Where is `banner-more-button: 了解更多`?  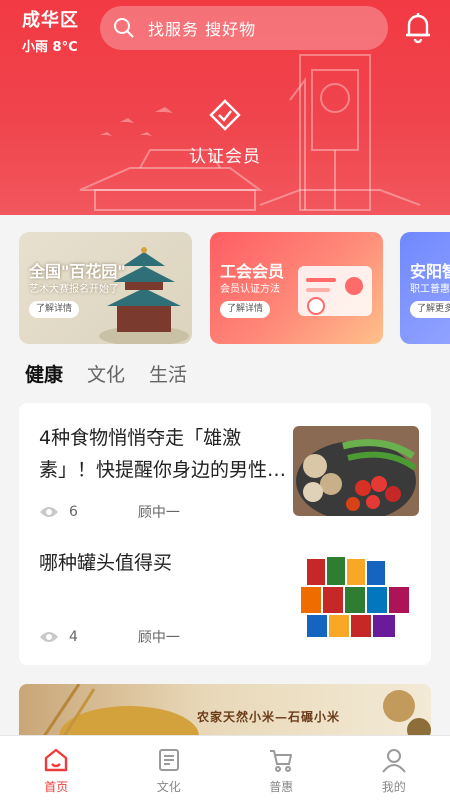 banner-more-button: 了解更多 is located at coordinates (430, 309).